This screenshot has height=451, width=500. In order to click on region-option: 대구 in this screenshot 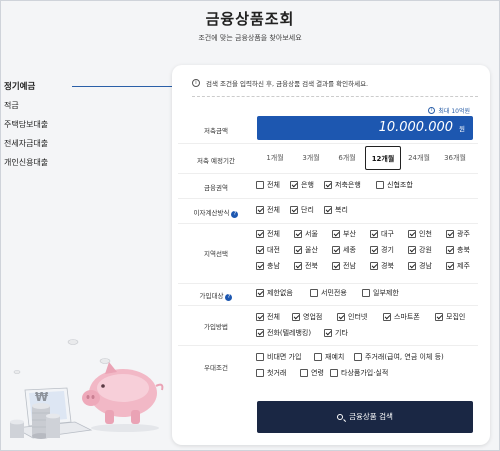, I will do `click(389, 234)`.